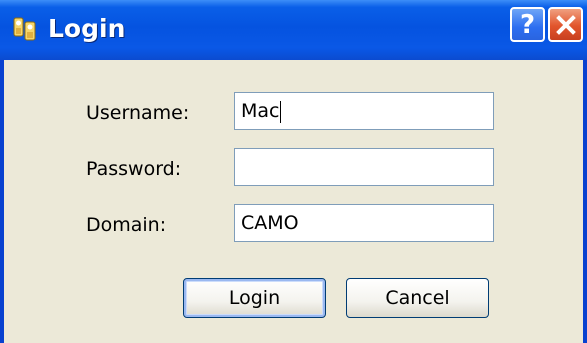 Image resolution: width=587 pixels, height=343 pixels. I want to click on username-value: Mac, so click(260, 111).